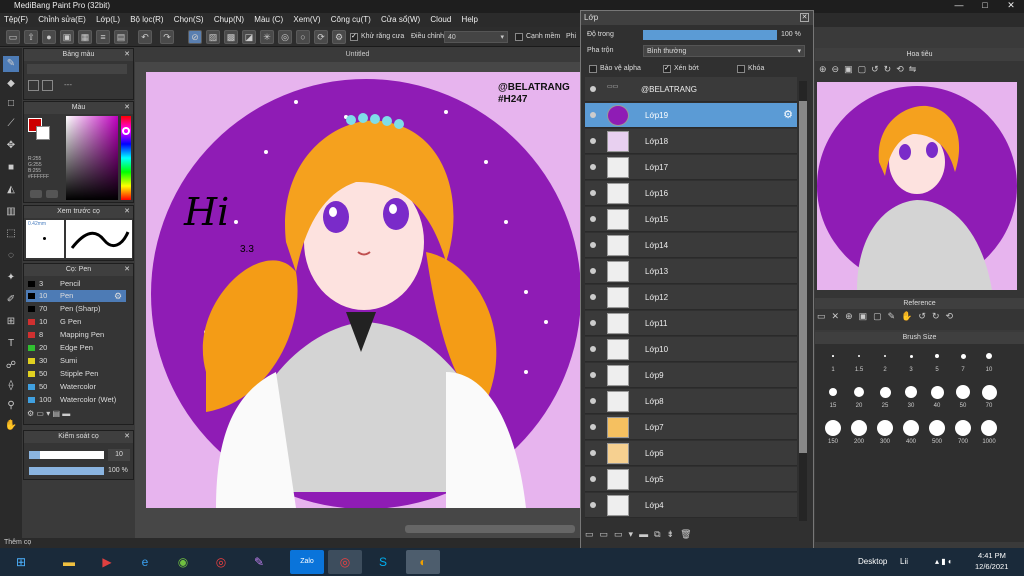 This screenshot has height=576, width=1024. What do you see at coordinates (66, 413) in the screenshot?
I see `brush-folder-icon: ▬` at bounding box center [66, 413].